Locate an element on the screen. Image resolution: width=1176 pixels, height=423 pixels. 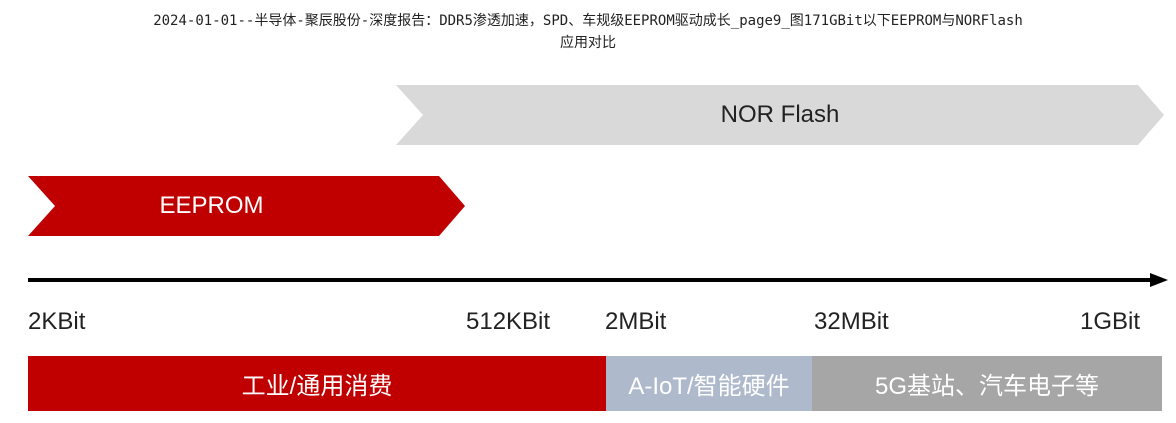
application-label: 5G基站、汽车电子等 is located at coordinates (986, 386).